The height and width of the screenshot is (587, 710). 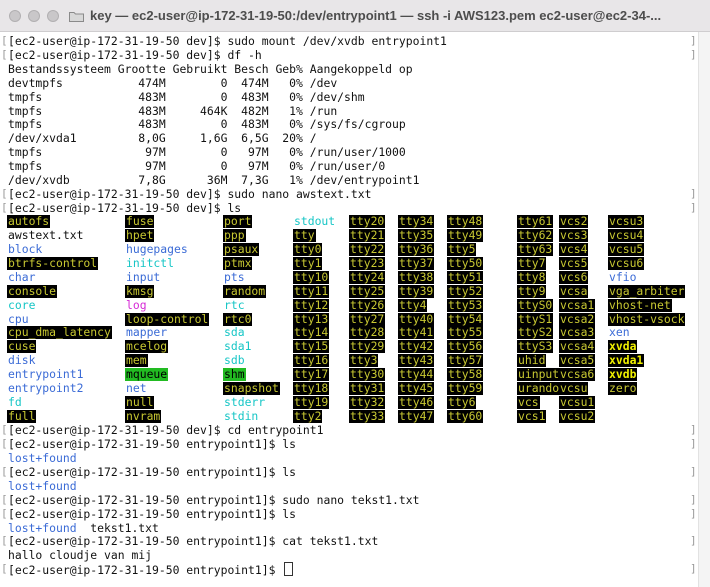 What do you see at coordinates (22, 346) in the screenshot?
I see `ls-entry: cuse` at bounding box center [22, 346].